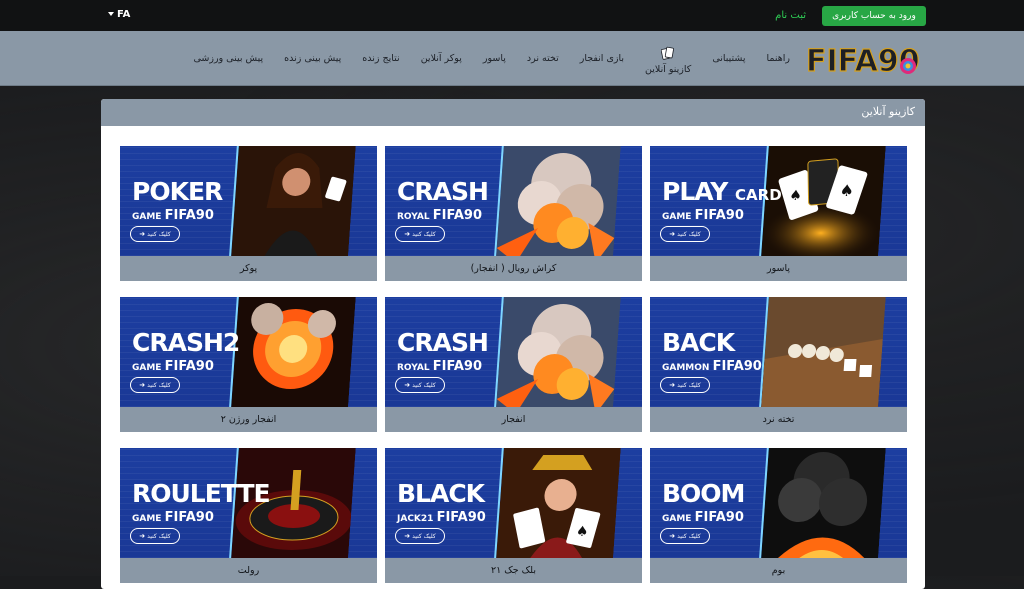 The width and height of the screenshot is (1024, 589). Describe the element at coordinates (698, 342) in the screenshot. I see `game-title: BACK` at that location.